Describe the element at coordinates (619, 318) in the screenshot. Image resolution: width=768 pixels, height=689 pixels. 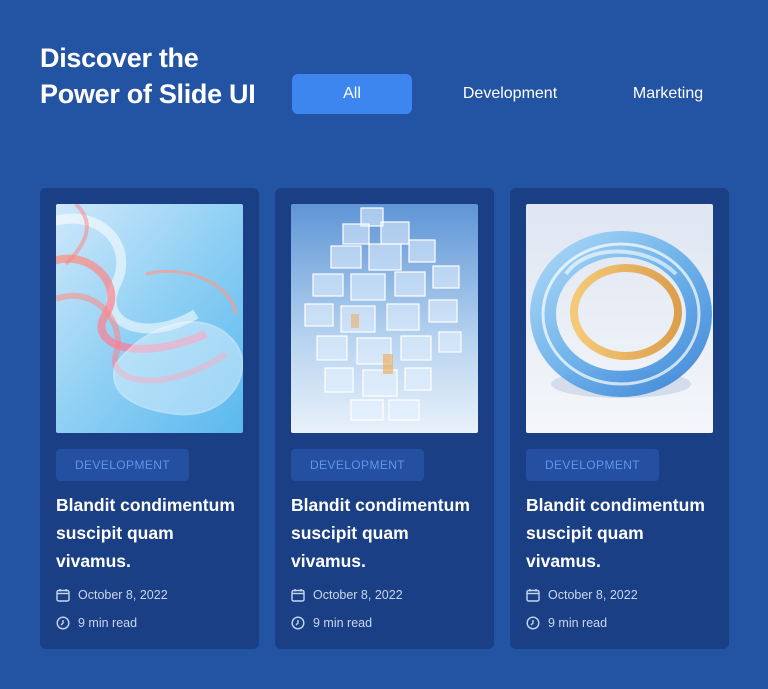
I see `glass-ring-image` at that location.